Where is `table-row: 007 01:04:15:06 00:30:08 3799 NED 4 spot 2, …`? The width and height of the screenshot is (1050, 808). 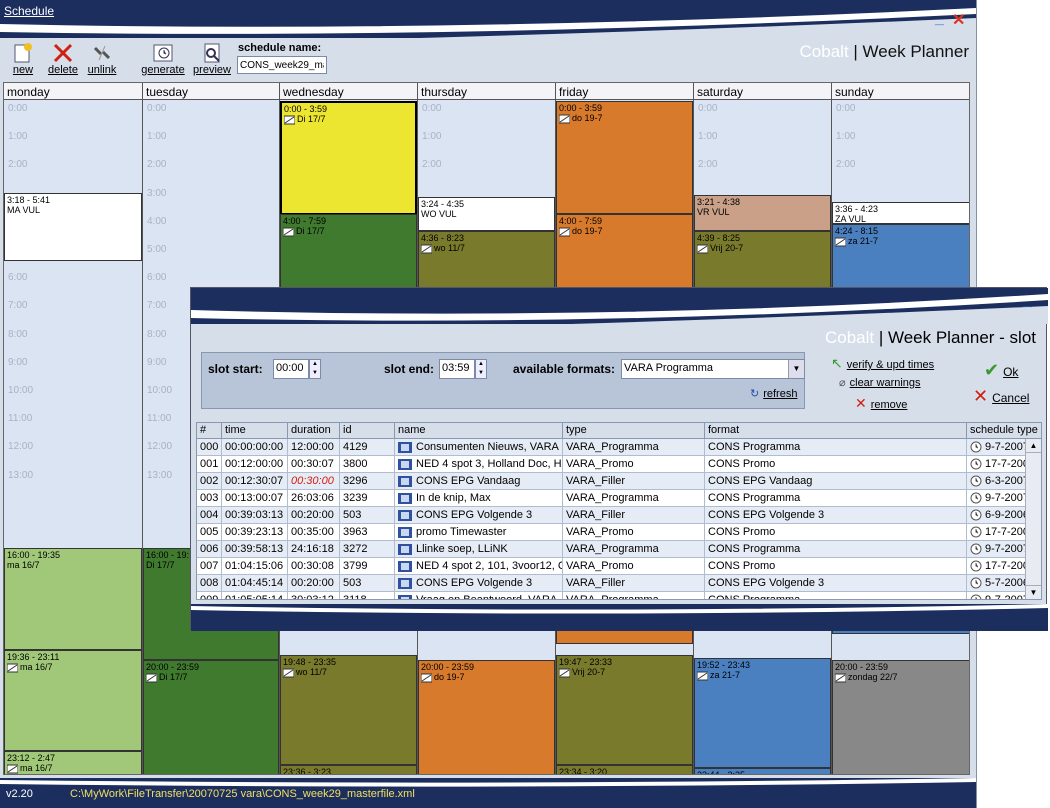 table-row: 007 01:04:15:06 00:30:08 3799 NED 4 spot 2, … is located at coordinates (612, 566).